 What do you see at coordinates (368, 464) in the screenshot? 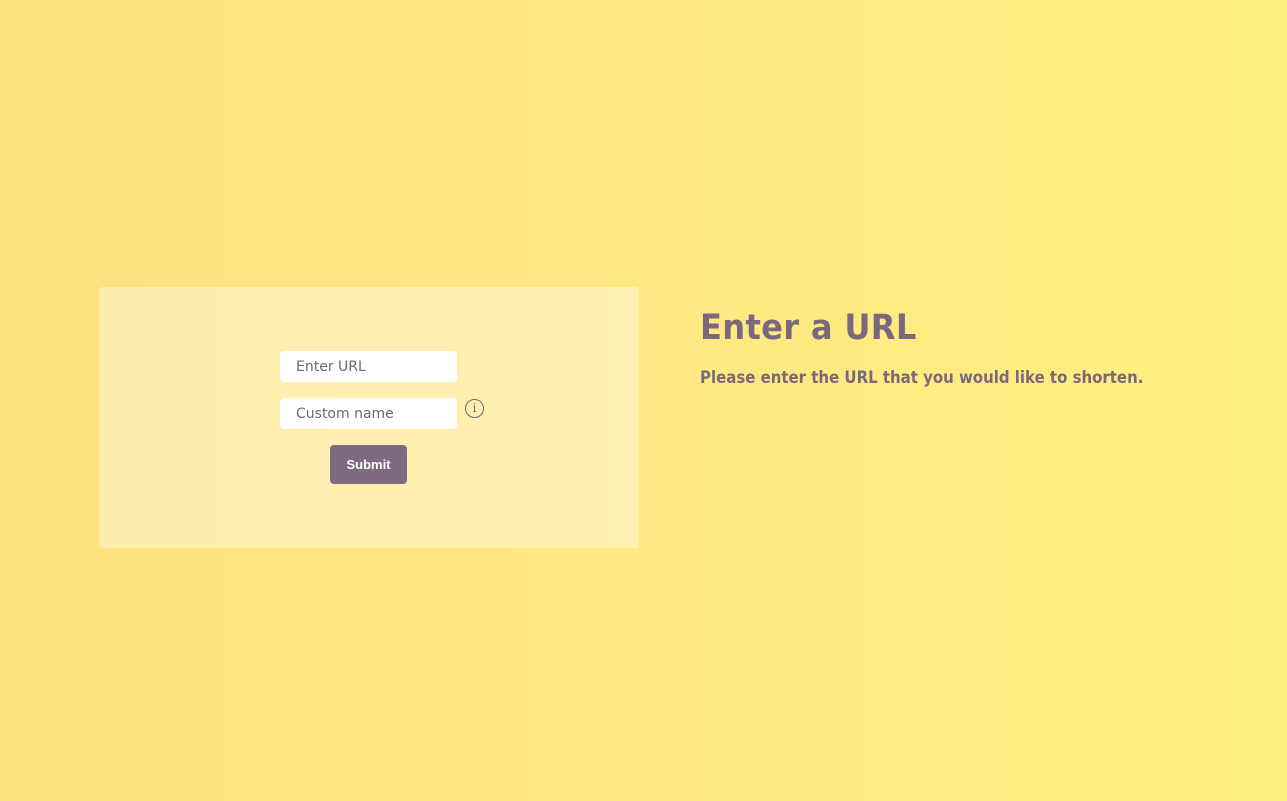
I see `submit-button: Submit` at bounding box center [368, 464].